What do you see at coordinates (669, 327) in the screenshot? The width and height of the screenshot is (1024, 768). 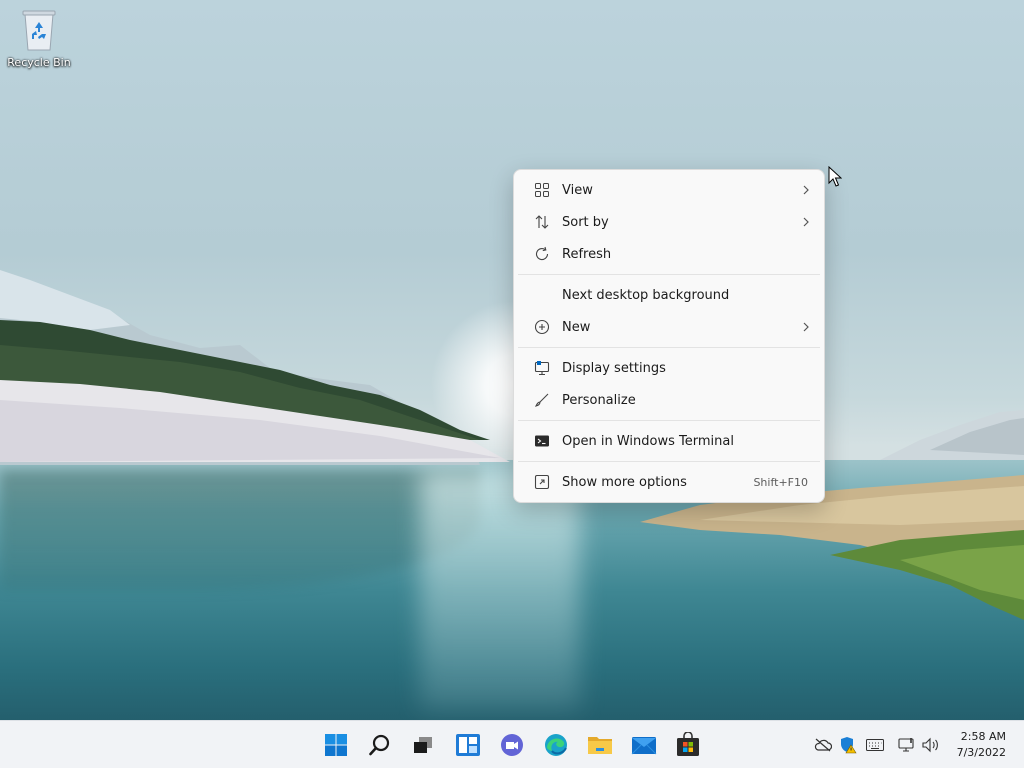 I see `menu-item-new: New` at bounding box center [669, 327].